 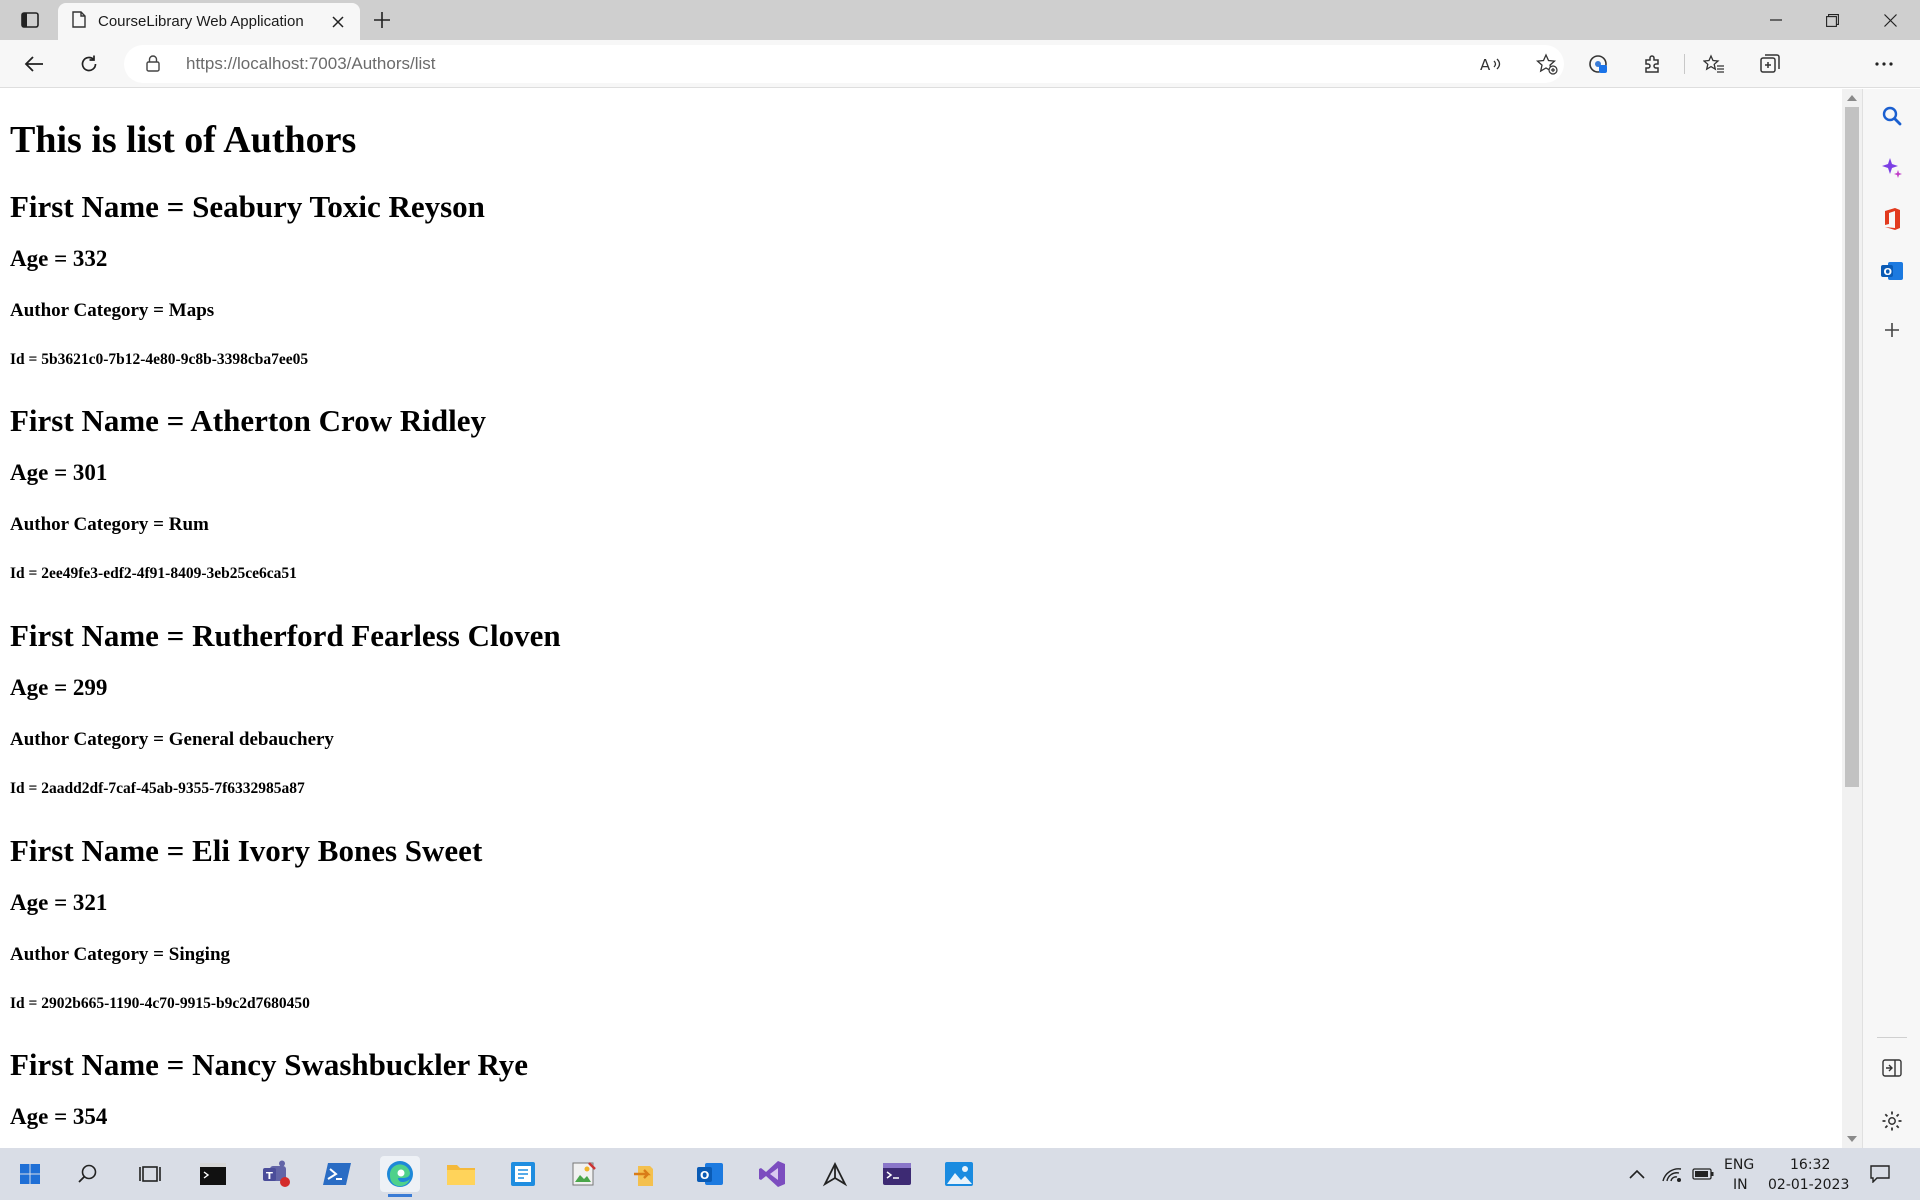 What do you see at coordinates (1890, 20) in the screenshot?
I see `close-window-icon` at bounding box center [1890, 20].